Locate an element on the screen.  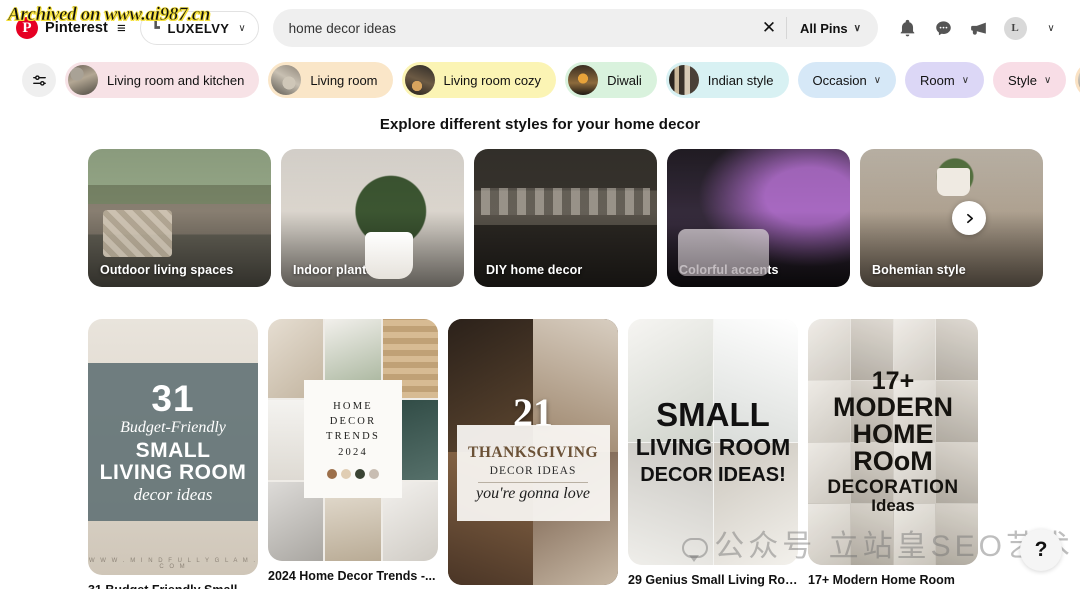
category-card-label: DIY home decor is located at coordinates (534, 270).